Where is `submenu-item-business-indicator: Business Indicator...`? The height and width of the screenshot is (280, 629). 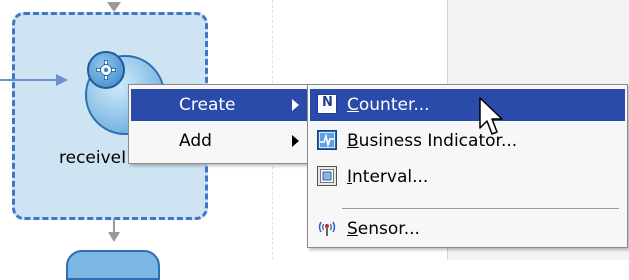
submenu-item-business-indicator: Business Indicator... is located at coordinates (467, 141).